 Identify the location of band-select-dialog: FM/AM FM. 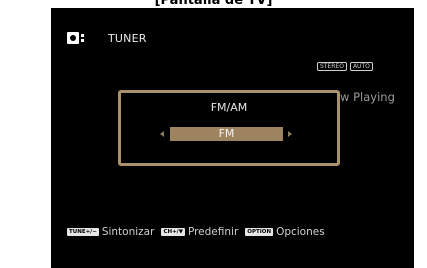
(229, 128).